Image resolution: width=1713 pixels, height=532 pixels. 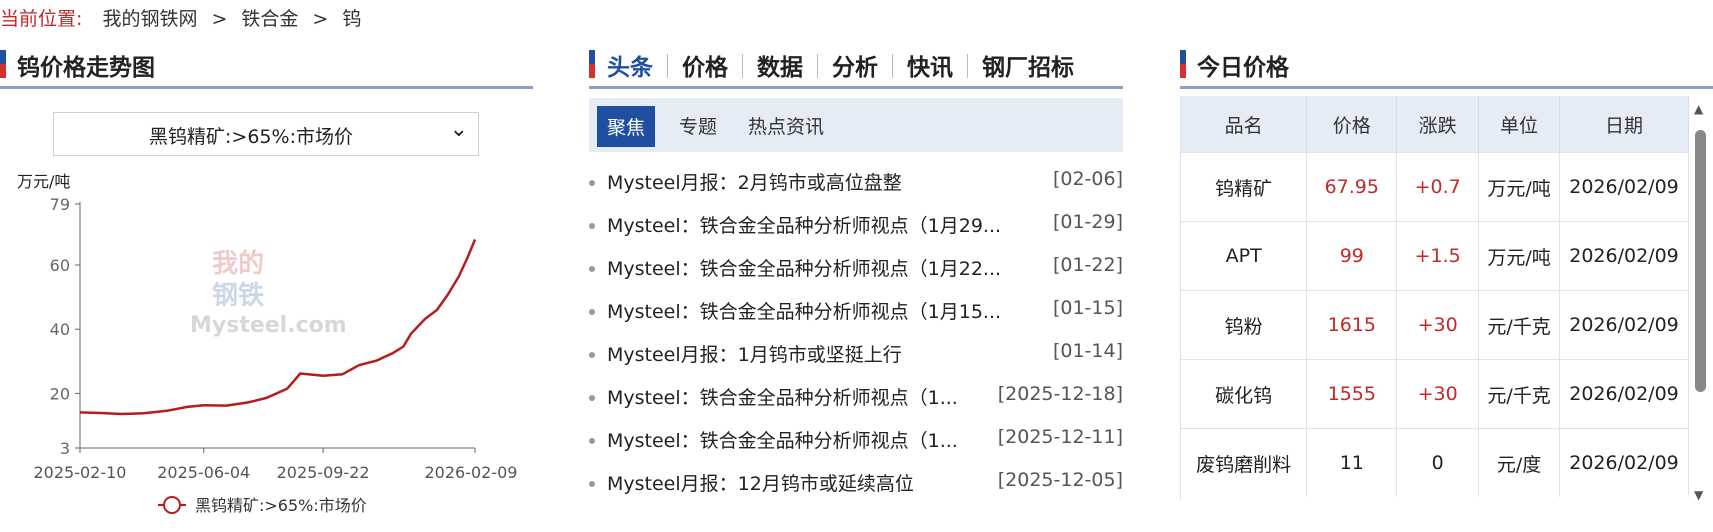 I want to click on news-title: Mysteel月报：12月钨市或延续高位, so click(x=760, y=482).